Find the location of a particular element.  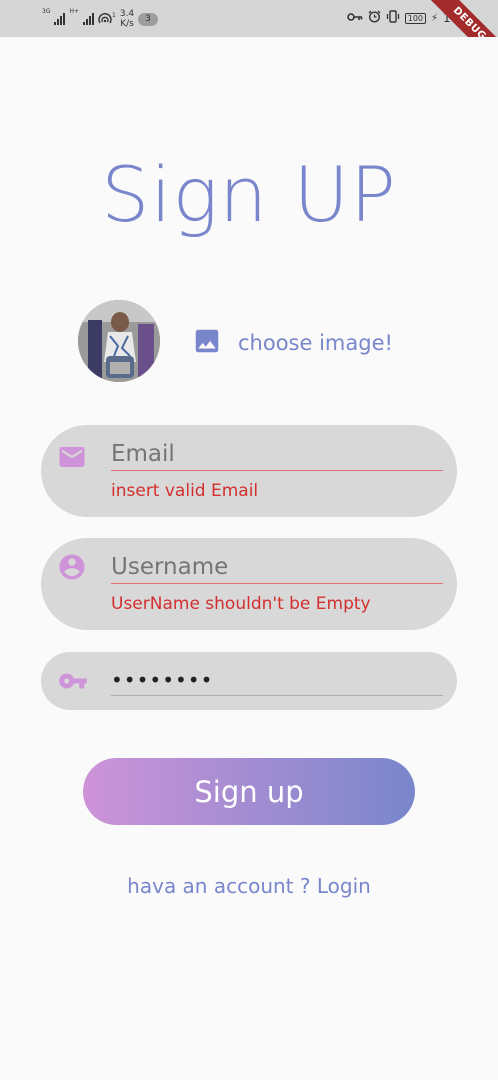

charging-icon: ⚡ is located at coordinates (435, 18).